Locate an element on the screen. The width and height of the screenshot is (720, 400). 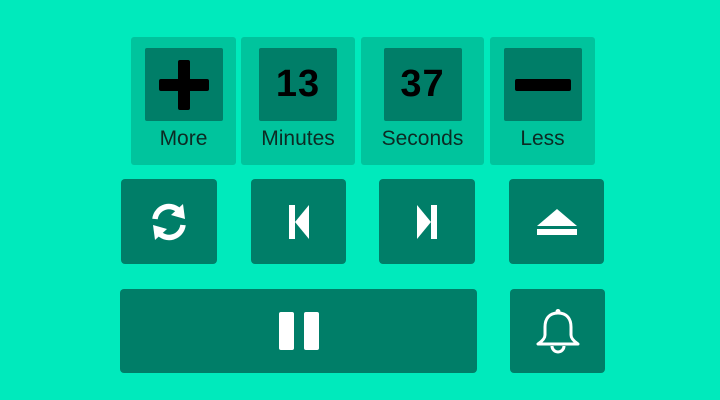
skip-previous-icon is located at coordinates (298, 221).